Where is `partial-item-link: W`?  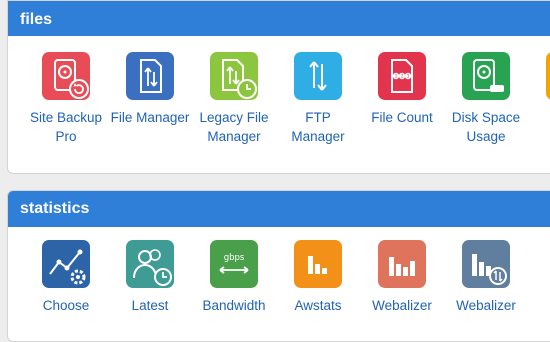
partial-item-link: W is located at coordinates (539, 89).